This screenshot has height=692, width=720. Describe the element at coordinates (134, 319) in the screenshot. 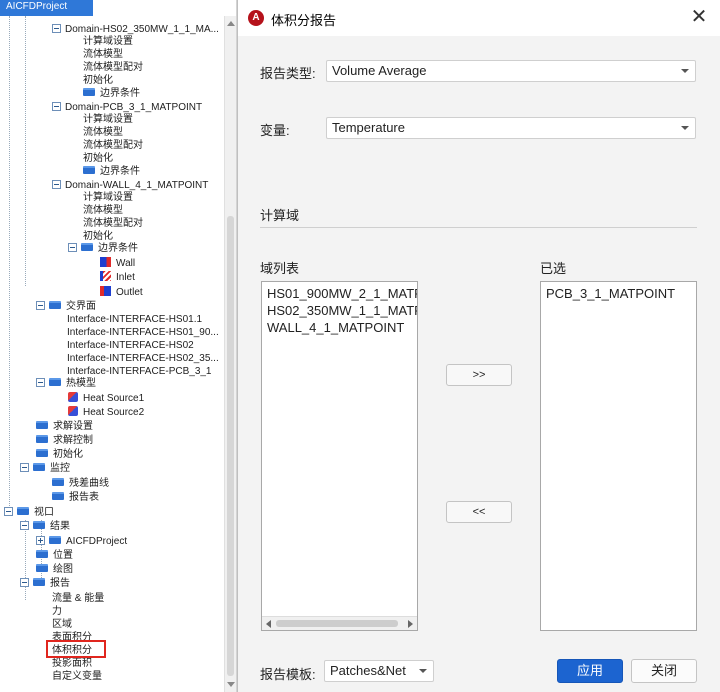

I see `tree-item-interface: Interface-INTERFACE-HS01.1` at that location.